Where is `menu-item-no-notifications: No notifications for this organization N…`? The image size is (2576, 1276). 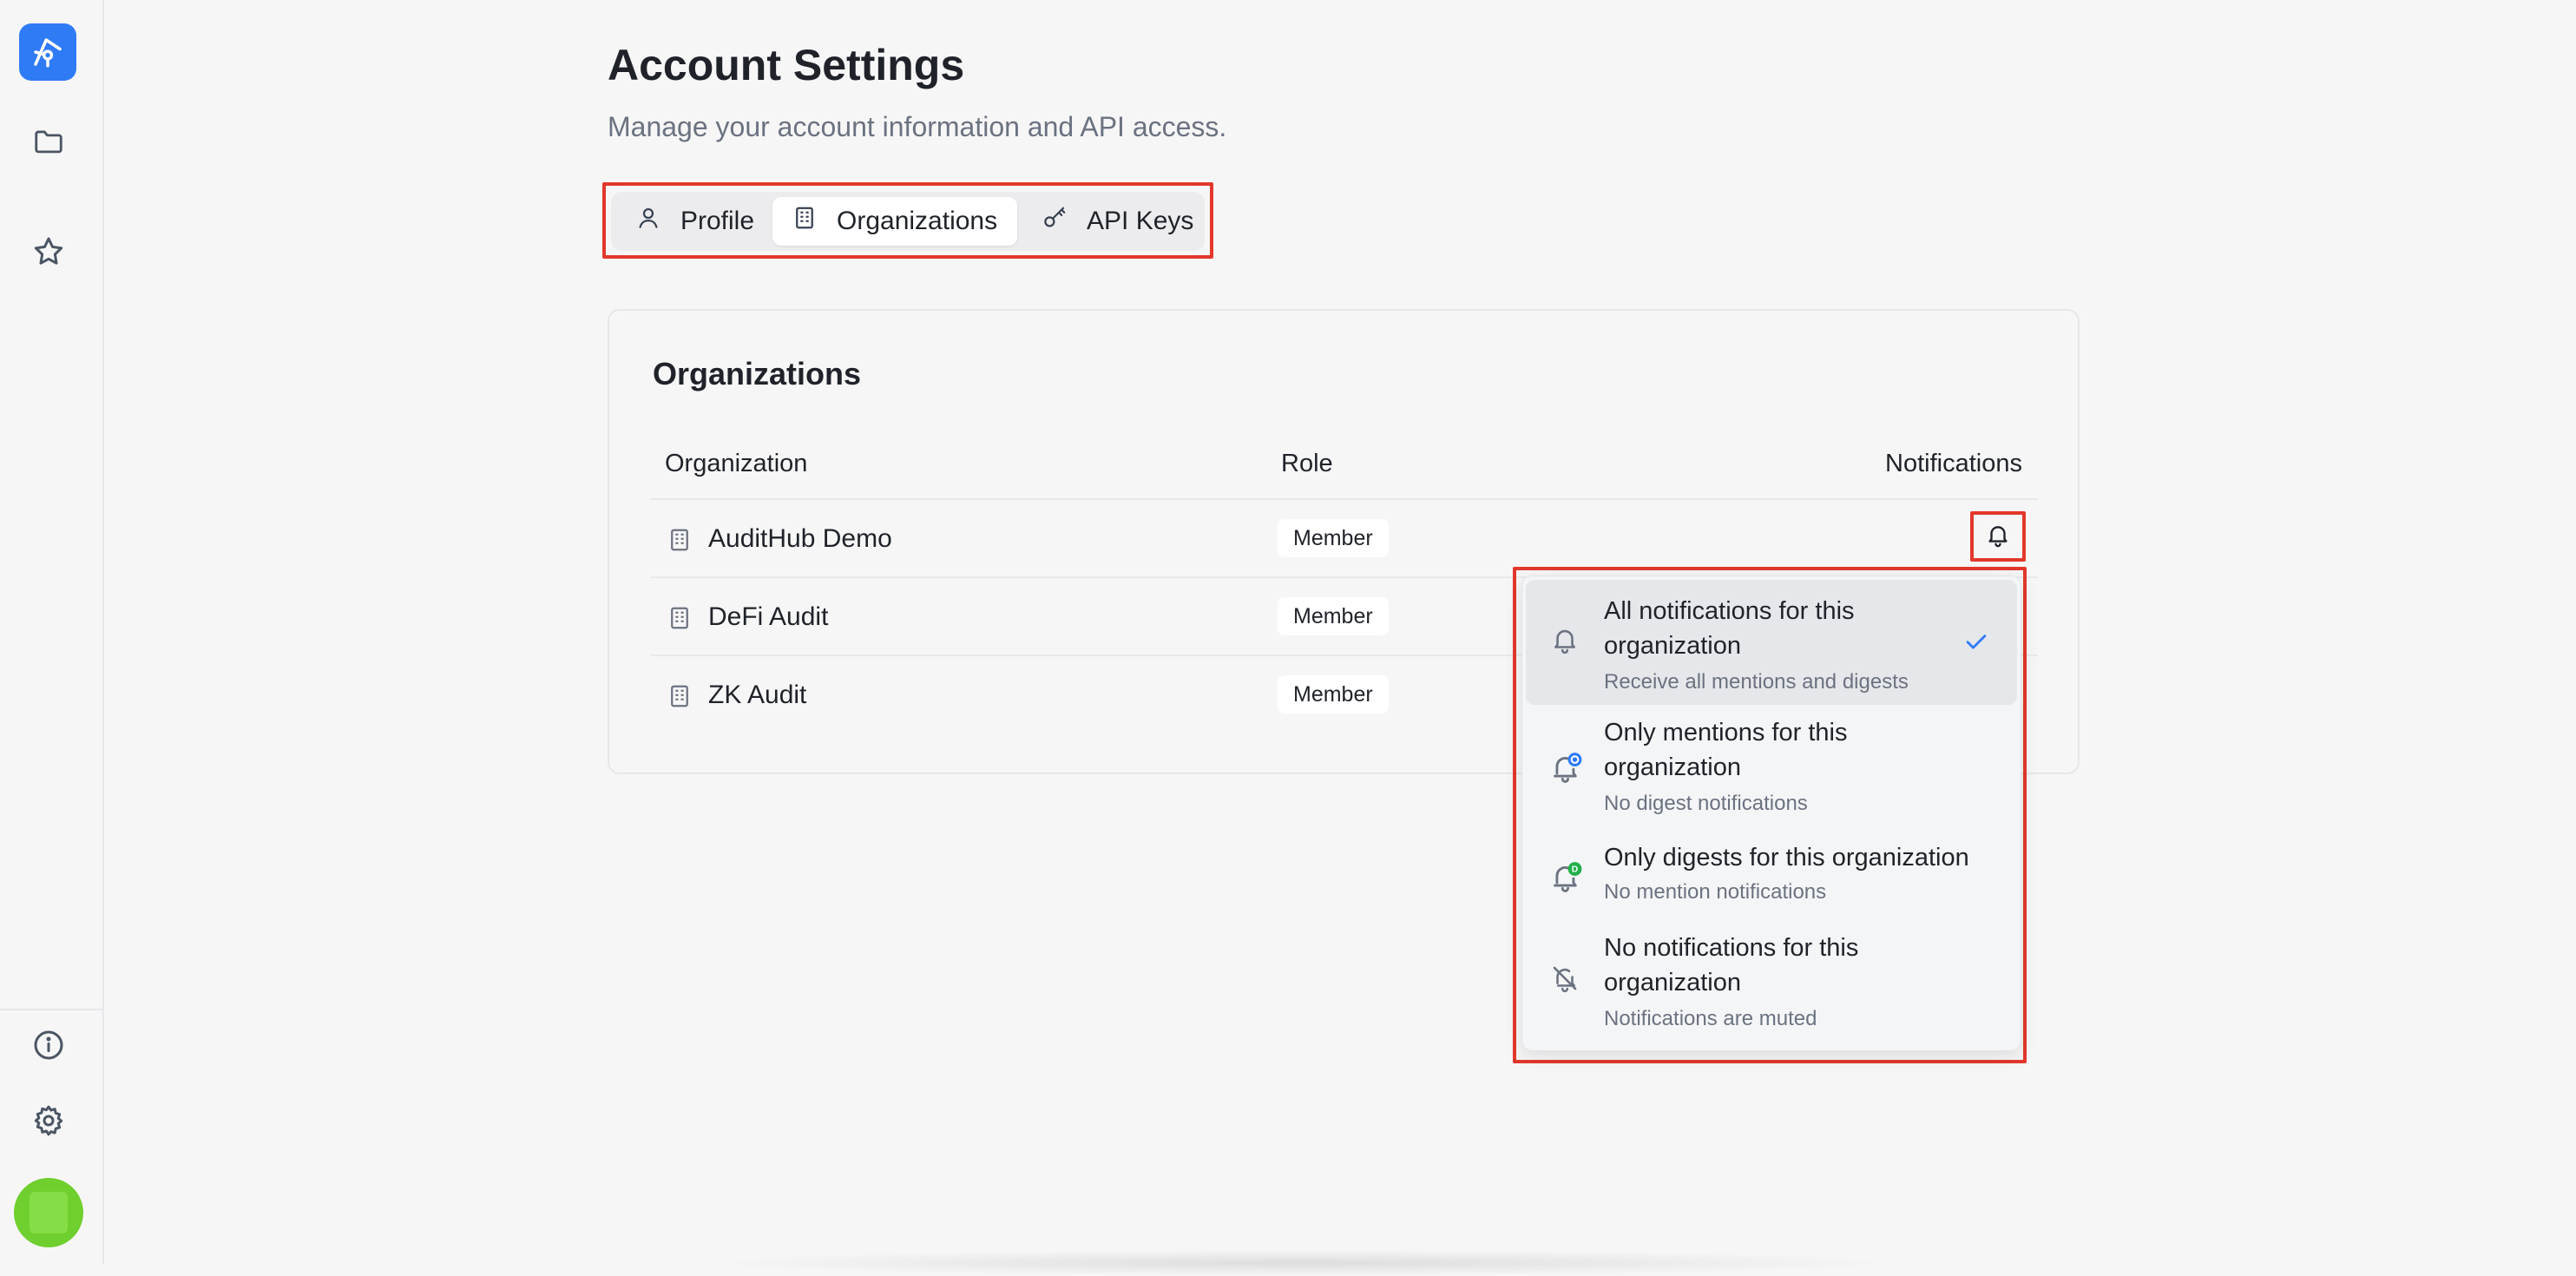
menu-item-no-notifications: No notifications for this organization N… is located at coordinates (1771, 981).